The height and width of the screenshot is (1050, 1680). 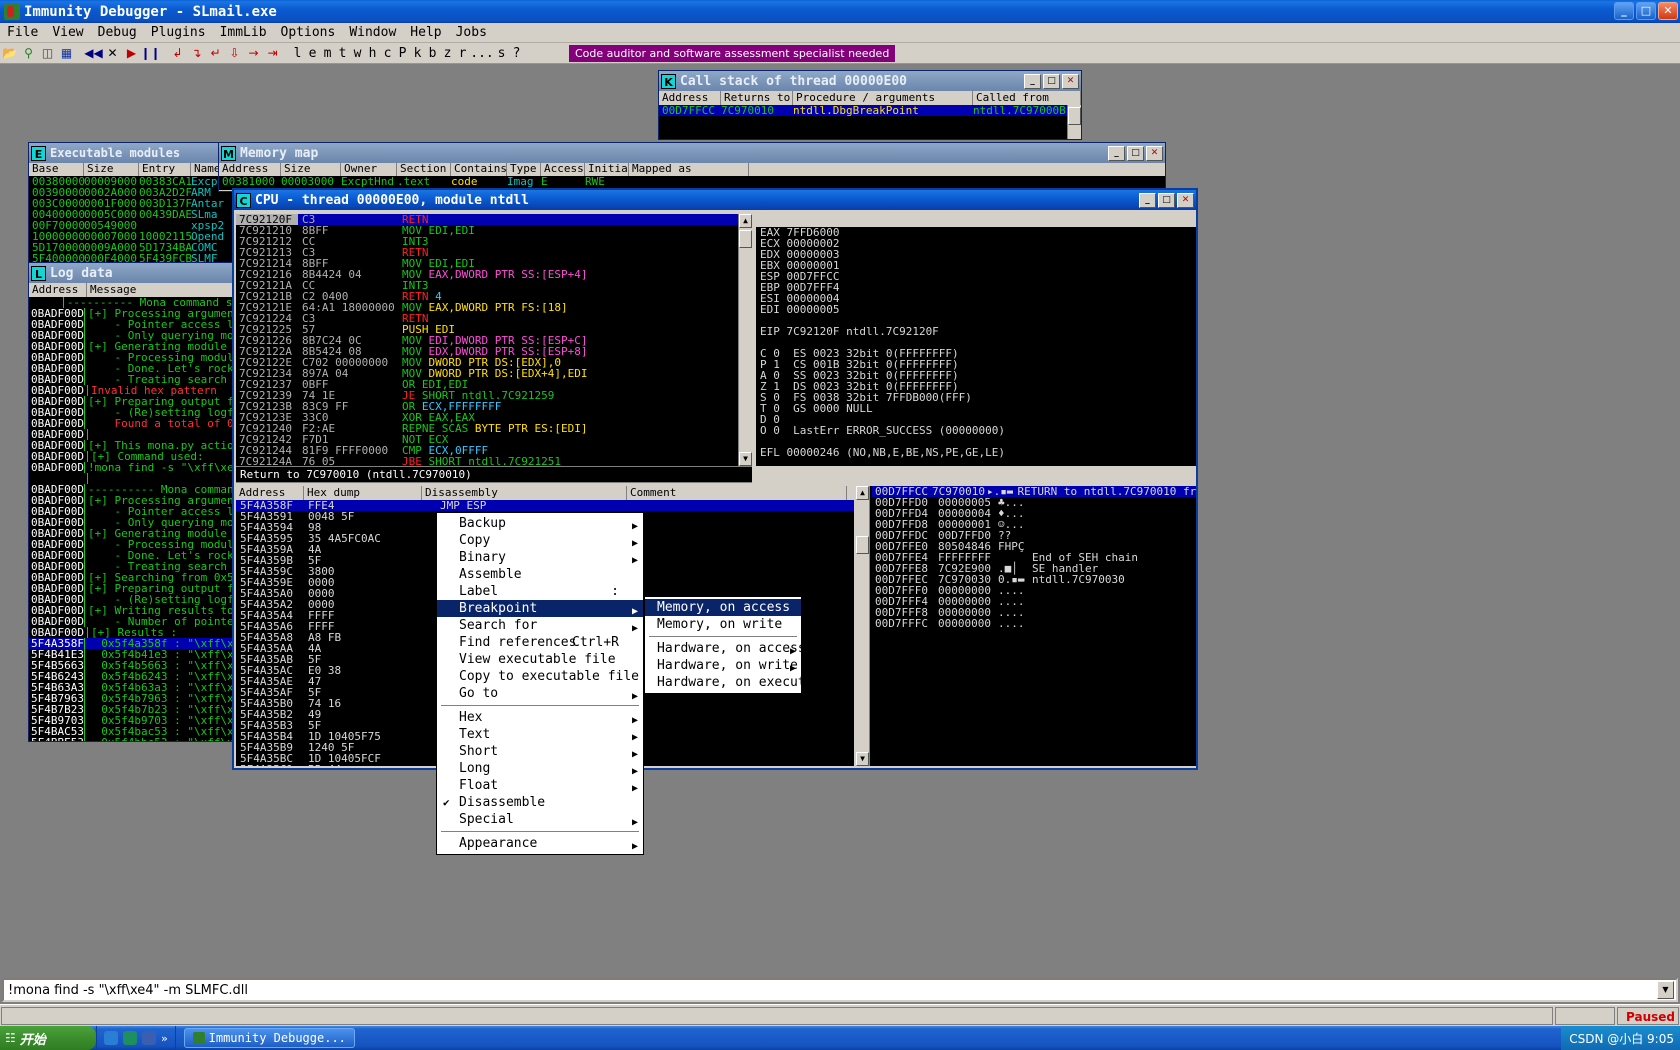 I want to click on register-edi: EDI 00000005, so click(x=978, y=309).